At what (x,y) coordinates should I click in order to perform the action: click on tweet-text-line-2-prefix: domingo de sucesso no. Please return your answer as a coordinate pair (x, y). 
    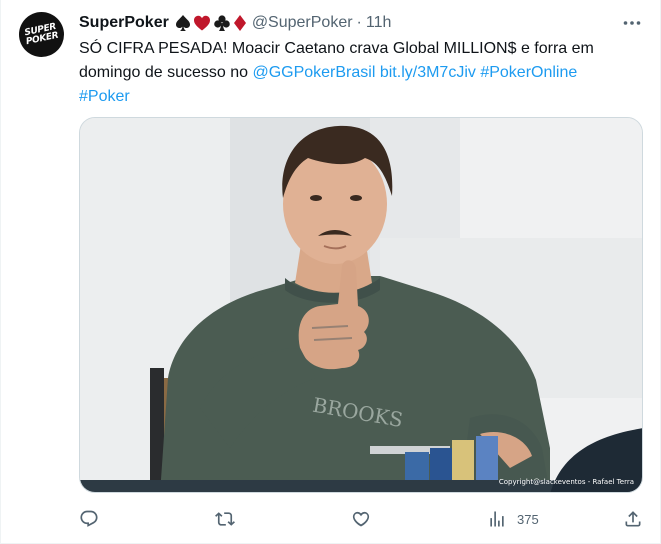
    Looking at the image, I should click on (166, 72).